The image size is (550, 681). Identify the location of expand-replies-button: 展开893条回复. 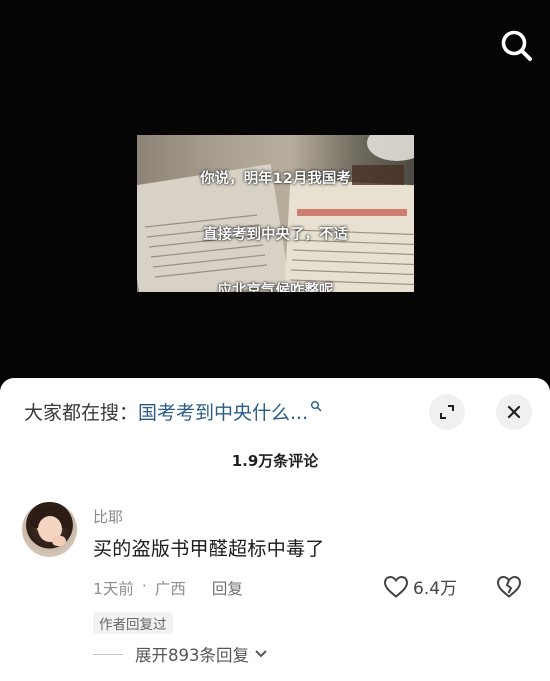
(181, 654).